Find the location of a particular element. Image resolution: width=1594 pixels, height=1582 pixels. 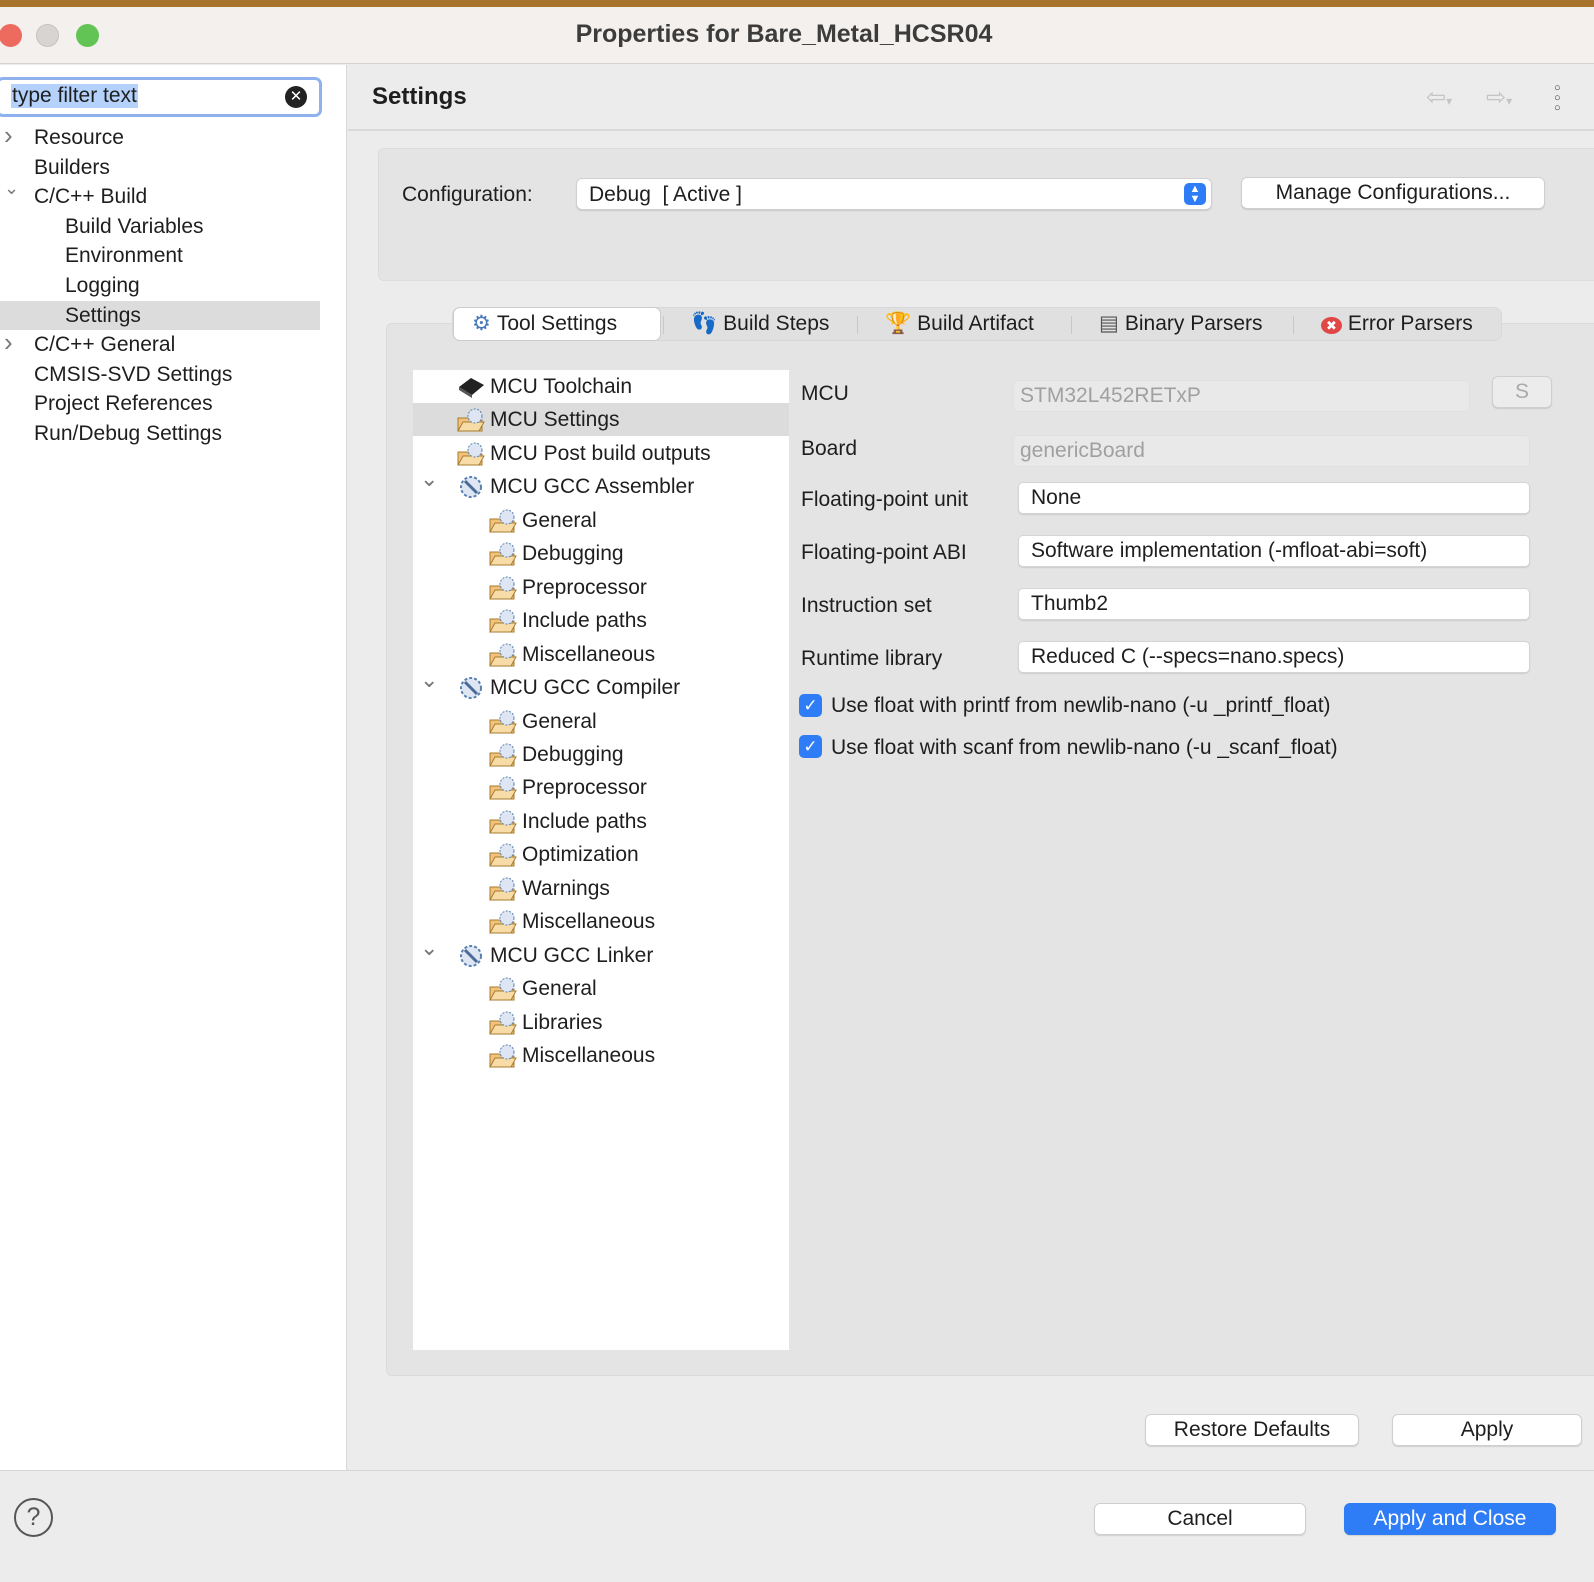

tool-tree-label: MCU Toolchain is located at coordinates (561, 386).